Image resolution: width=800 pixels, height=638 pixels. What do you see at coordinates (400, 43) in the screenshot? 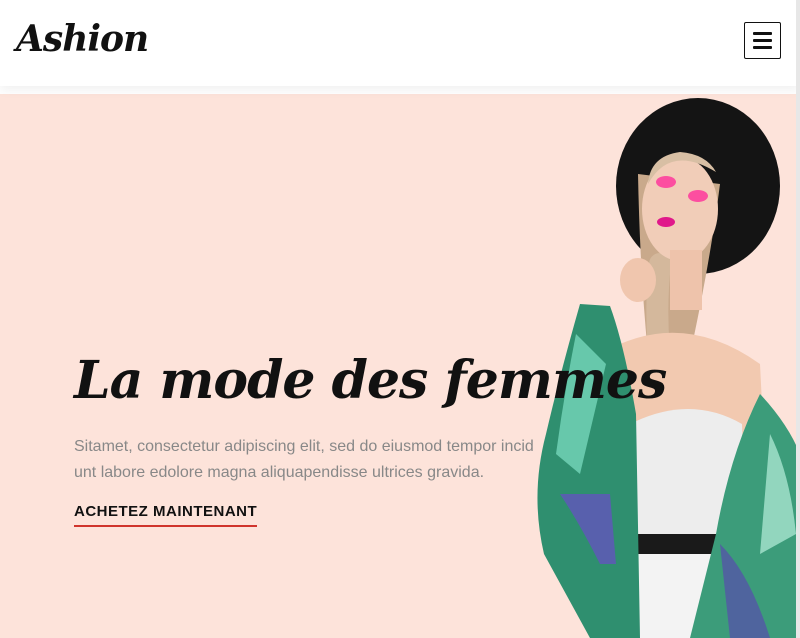
I see `site-header: Ashion` at bounding box center [400, 43].